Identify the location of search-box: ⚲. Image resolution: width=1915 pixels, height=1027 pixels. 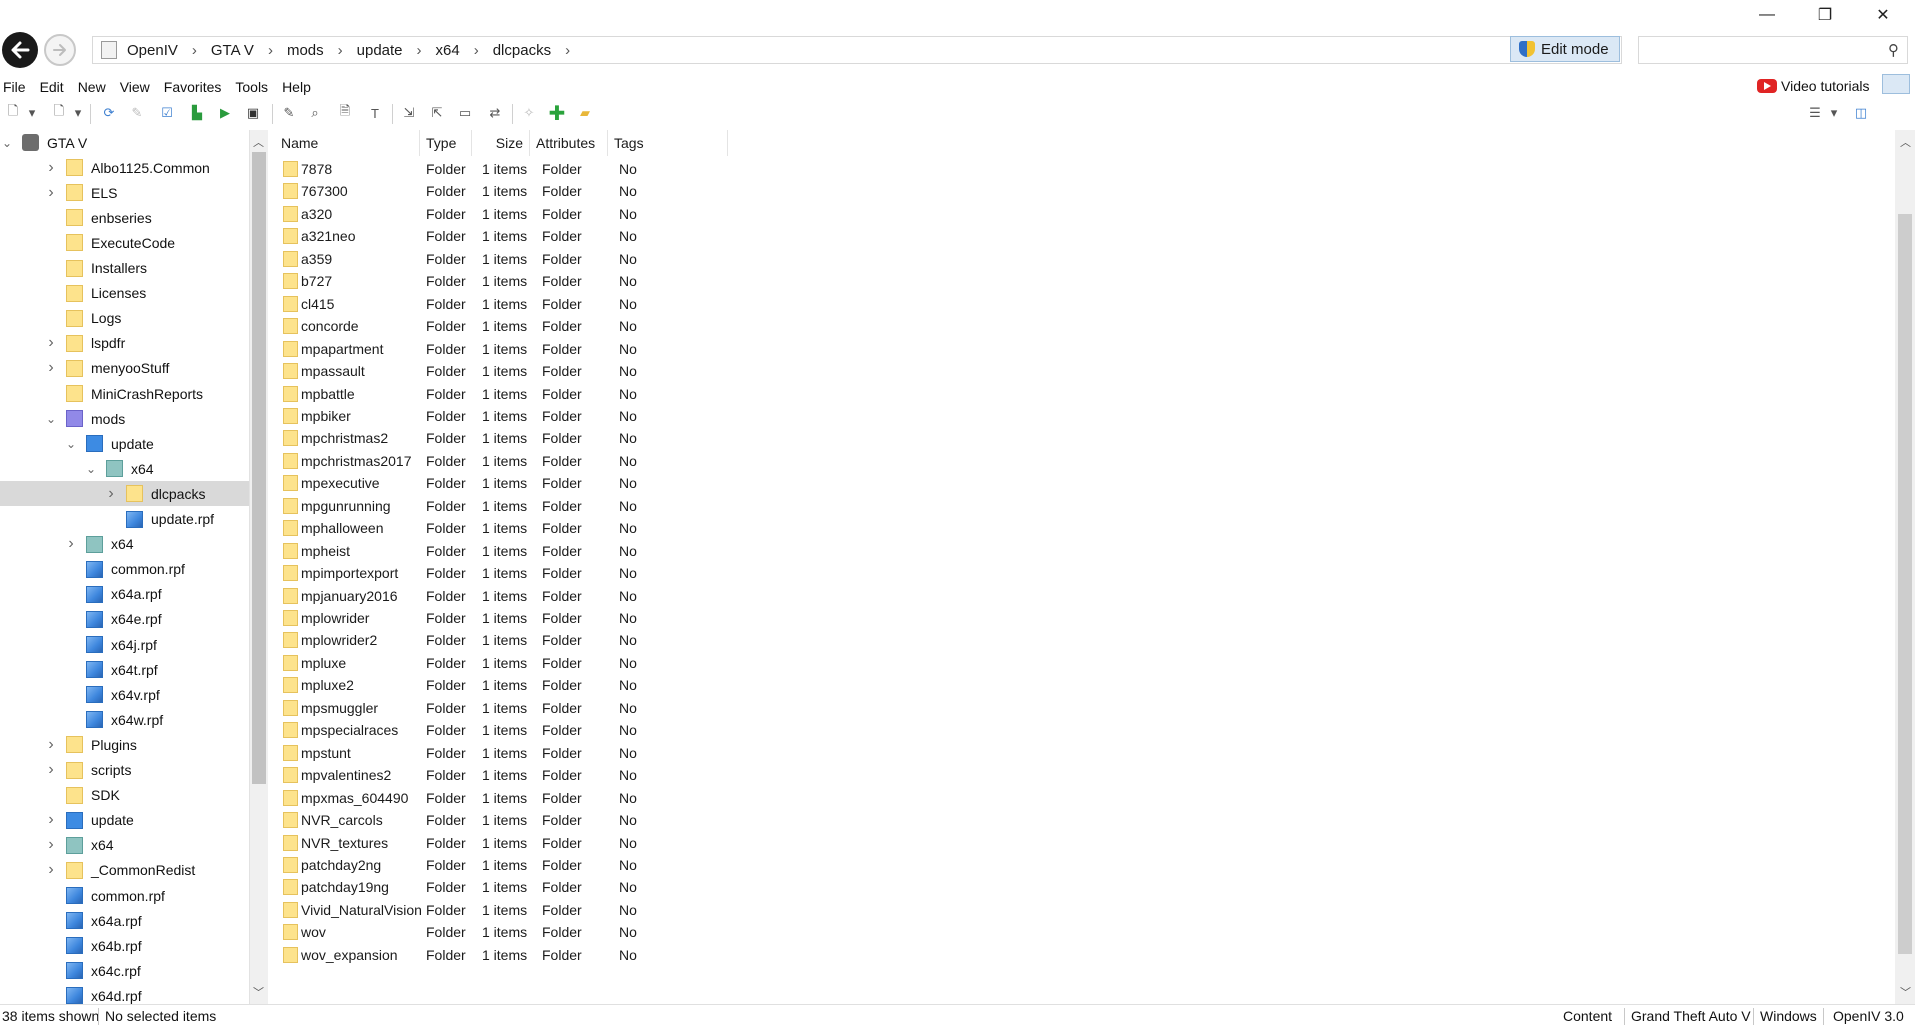
(1773, 50).